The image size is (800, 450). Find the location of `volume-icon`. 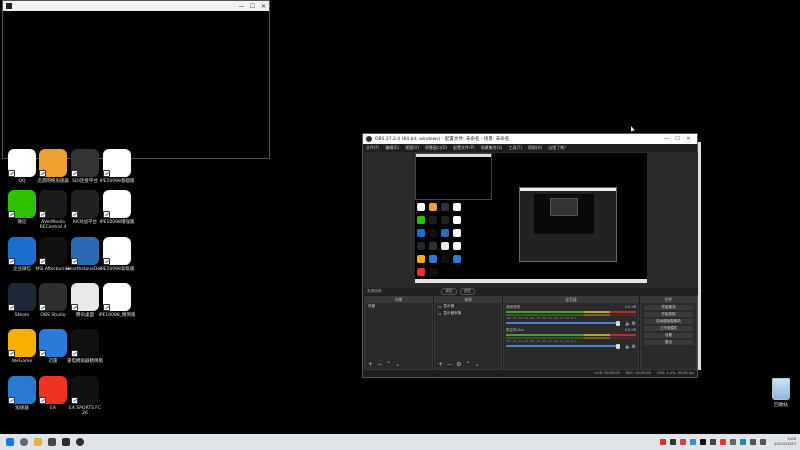

volume-icon is located at coordinates (763, 442).